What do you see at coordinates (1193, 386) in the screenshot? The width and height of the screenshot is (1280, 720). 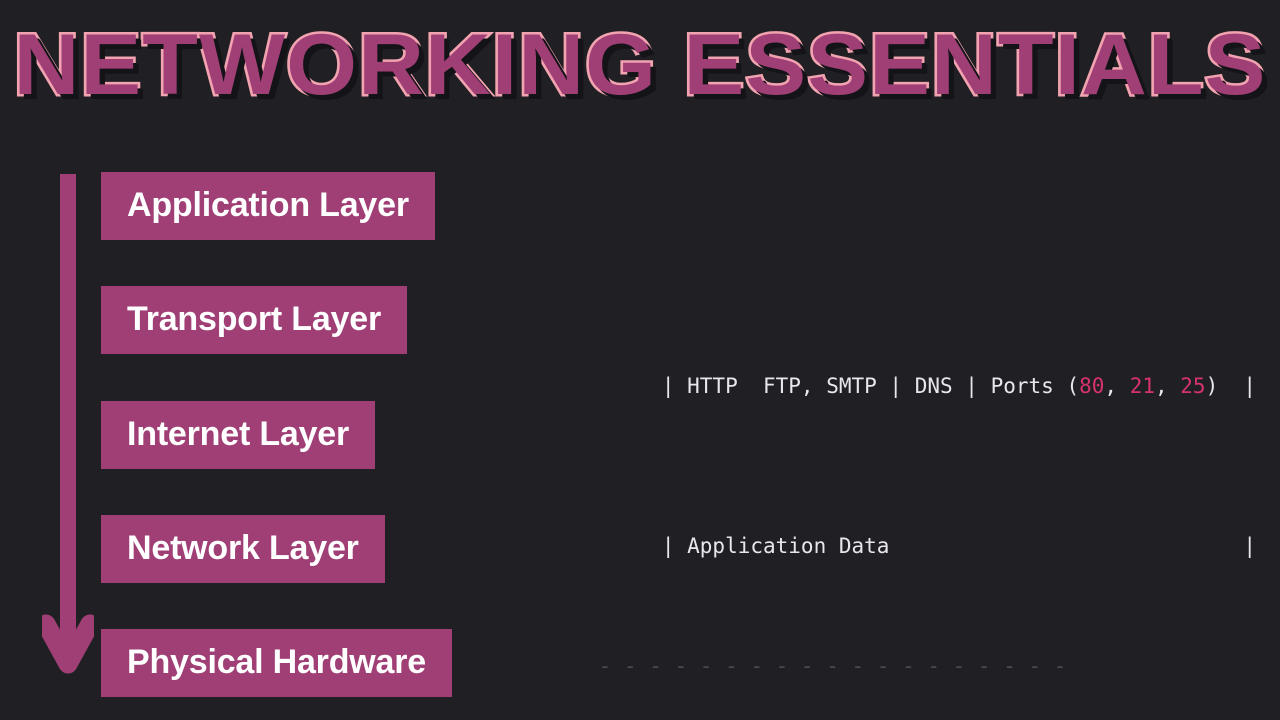 I see `port-number-25: 25` at bounding box center [1193, 386].